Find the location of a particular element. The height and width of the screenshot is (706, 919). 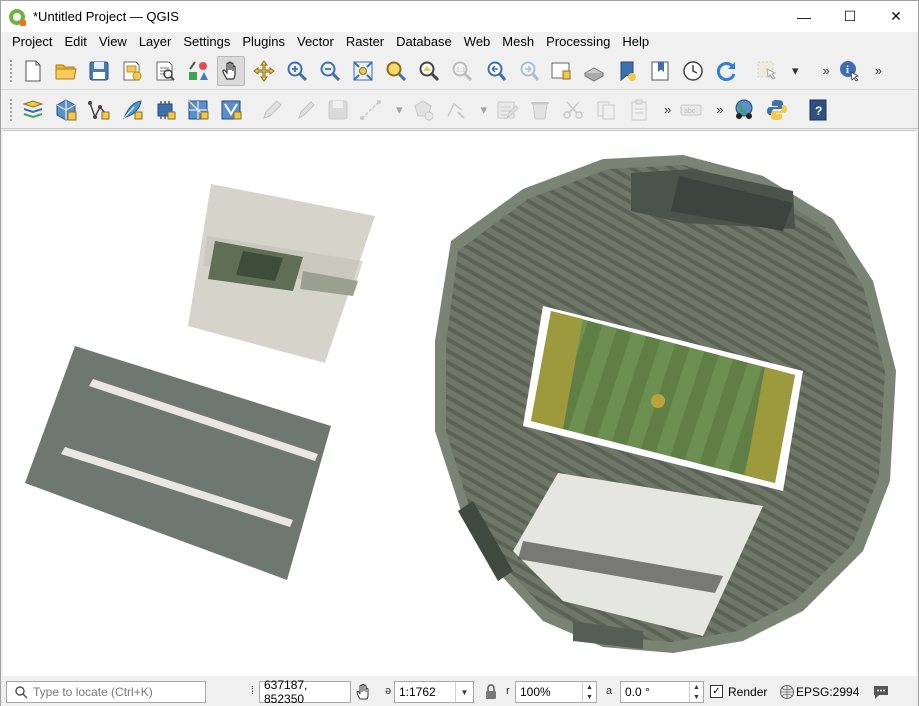

zoom-next-icon is located at coordinates (530, 71).